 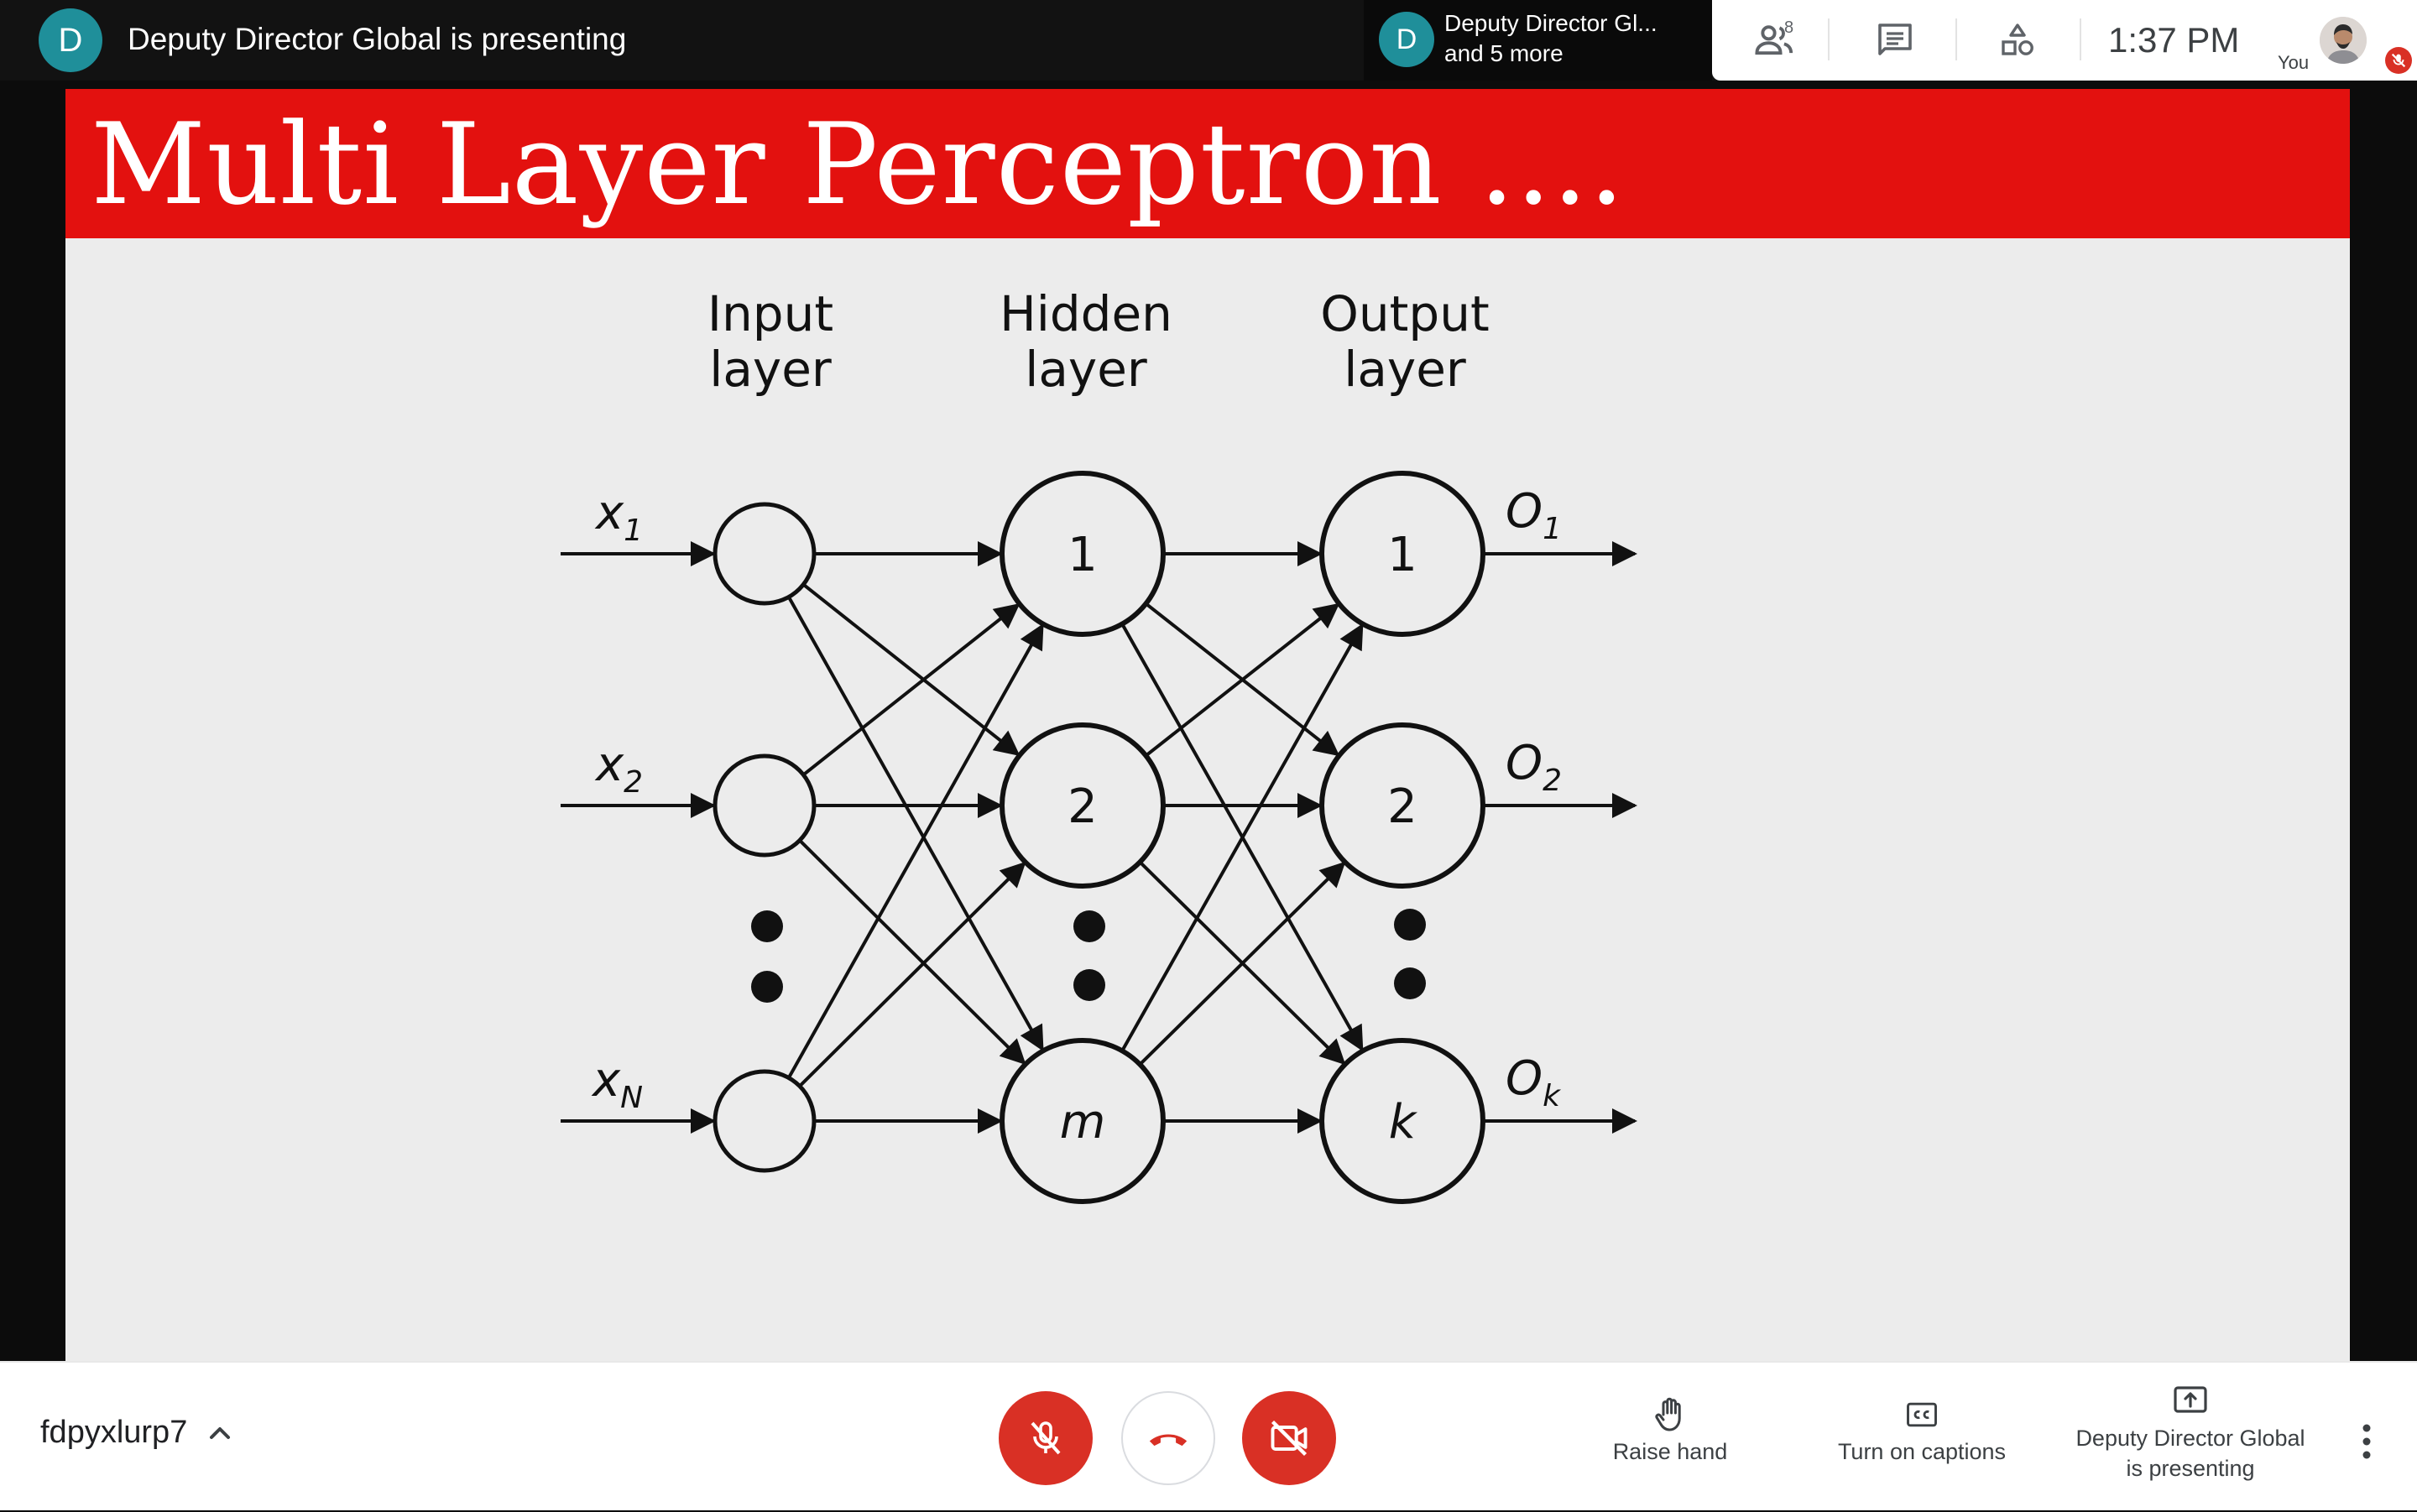 I want to click on input-x2-var: x, so click(x=609, y=765).